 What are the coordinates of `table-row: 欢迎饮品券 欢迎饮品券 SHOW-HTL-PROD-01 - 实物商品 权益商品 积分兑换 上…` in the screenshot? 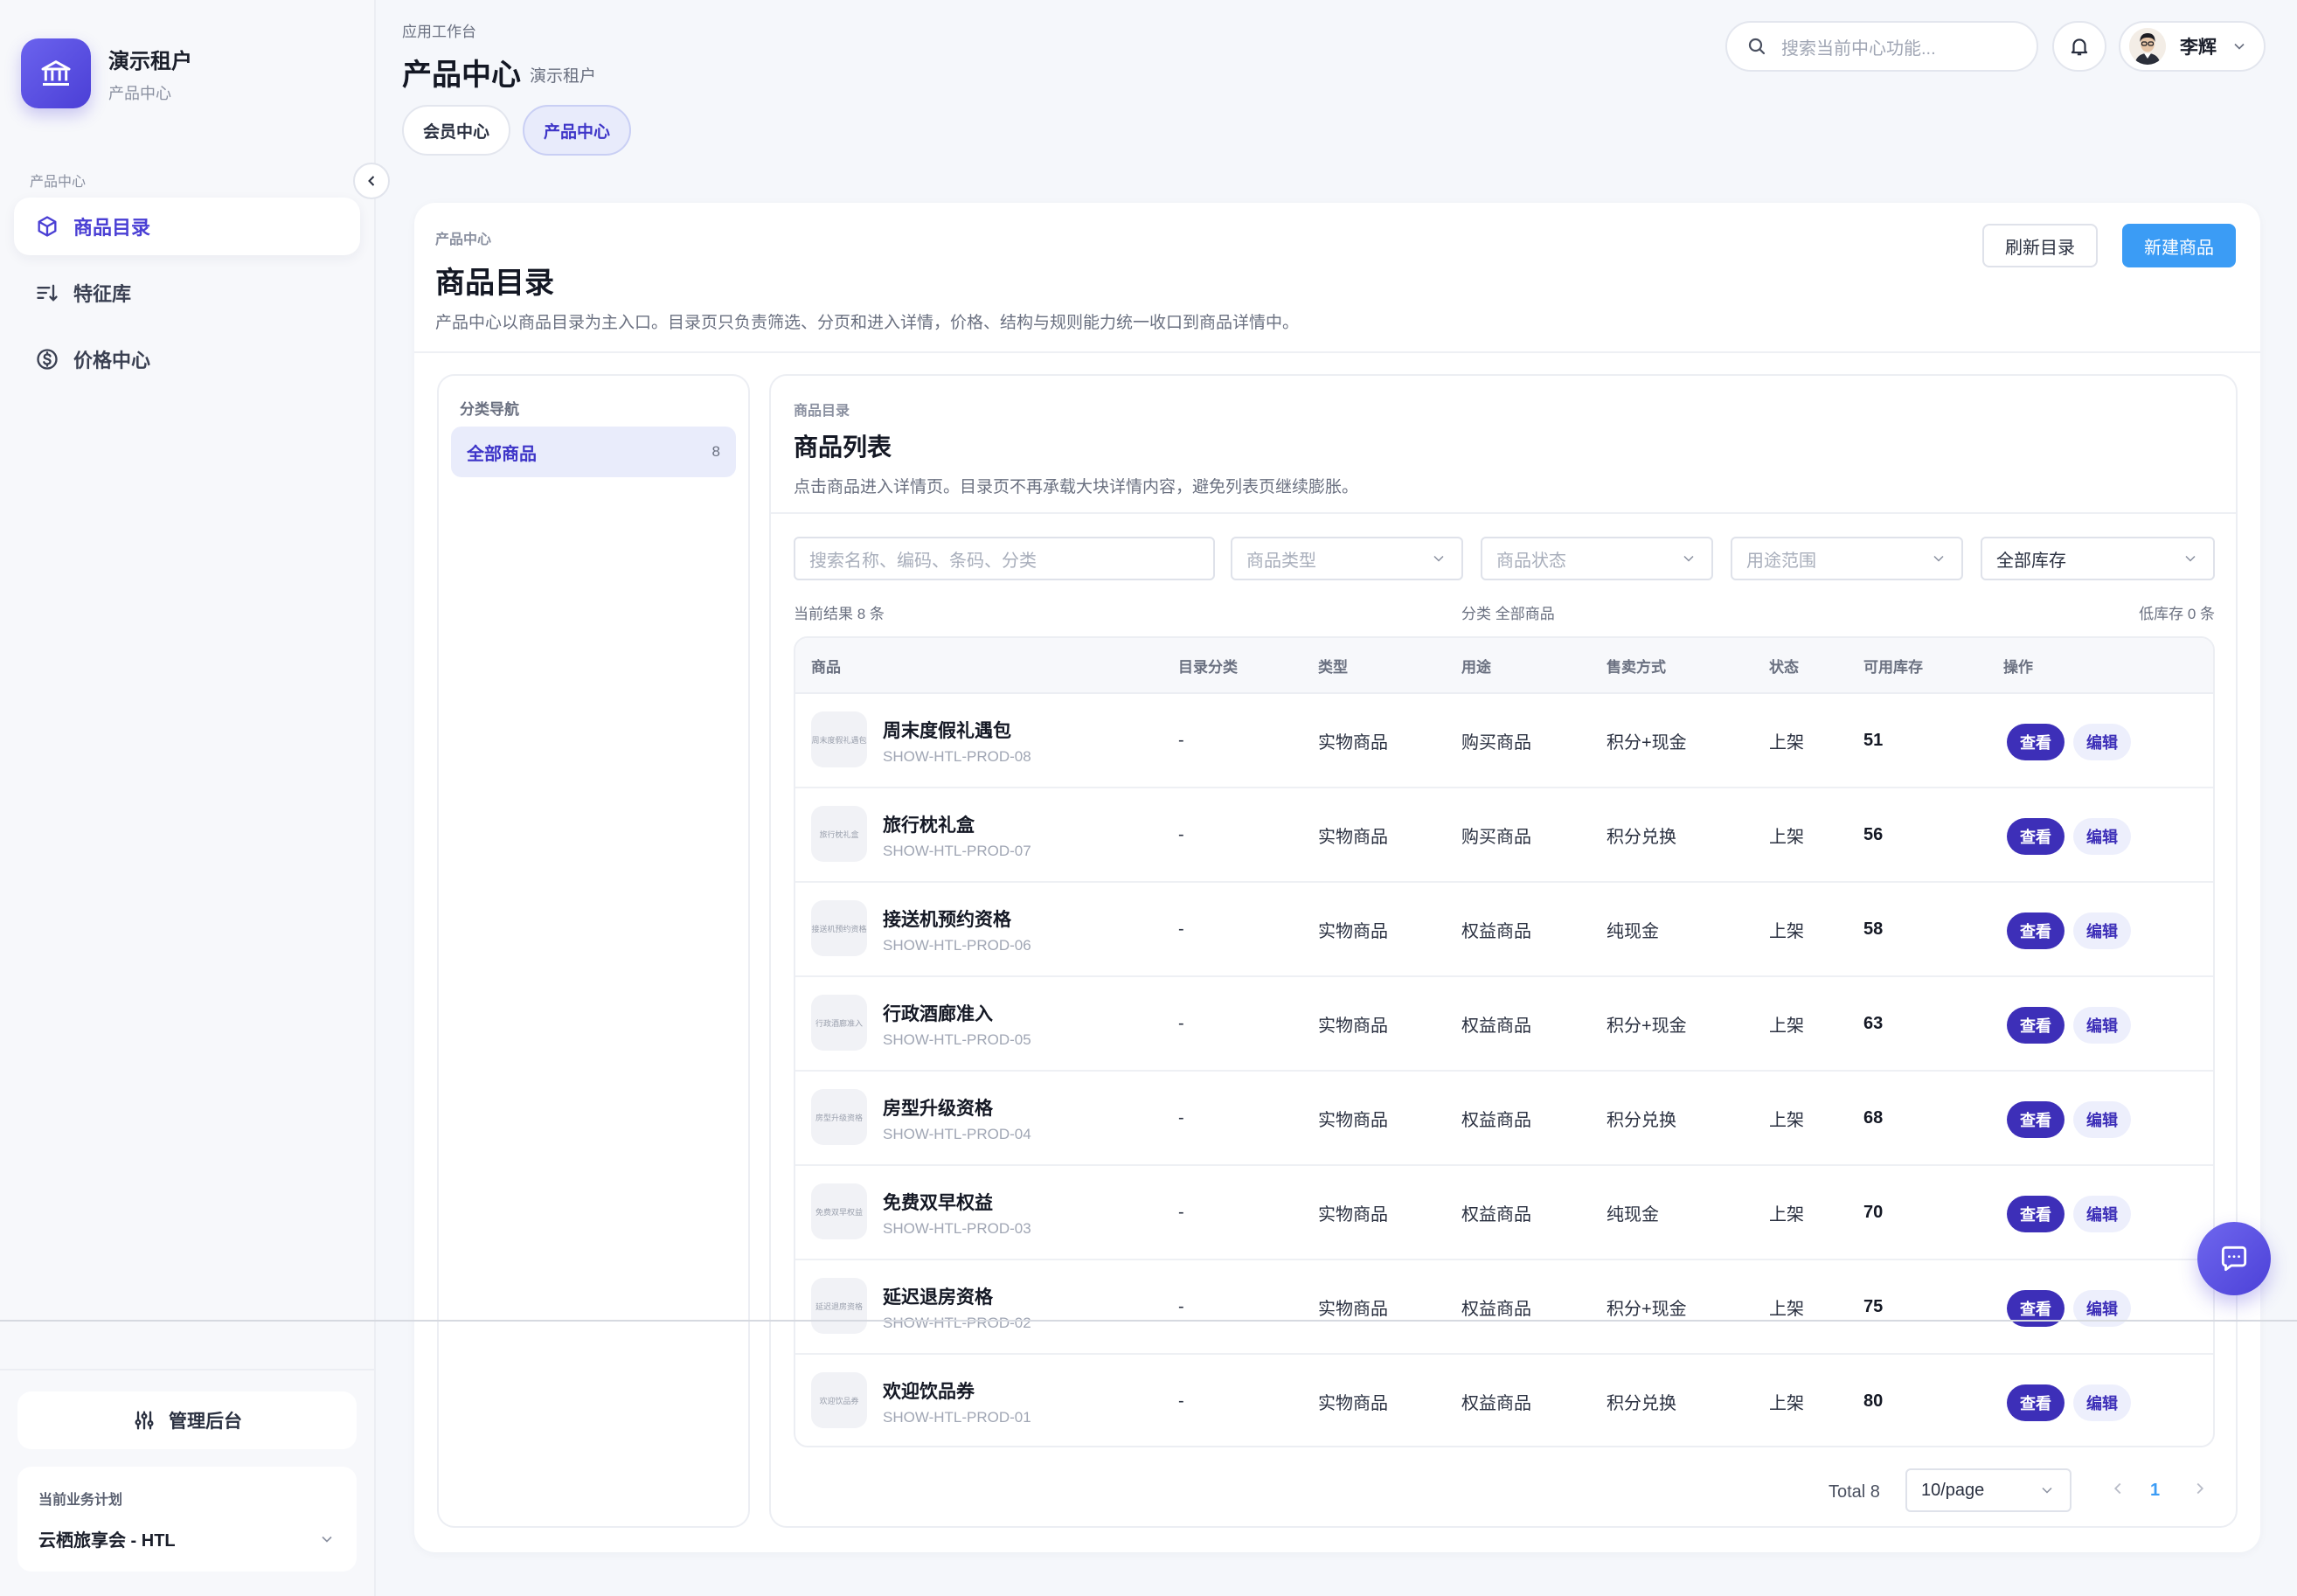 It's located at (1504, 1400).